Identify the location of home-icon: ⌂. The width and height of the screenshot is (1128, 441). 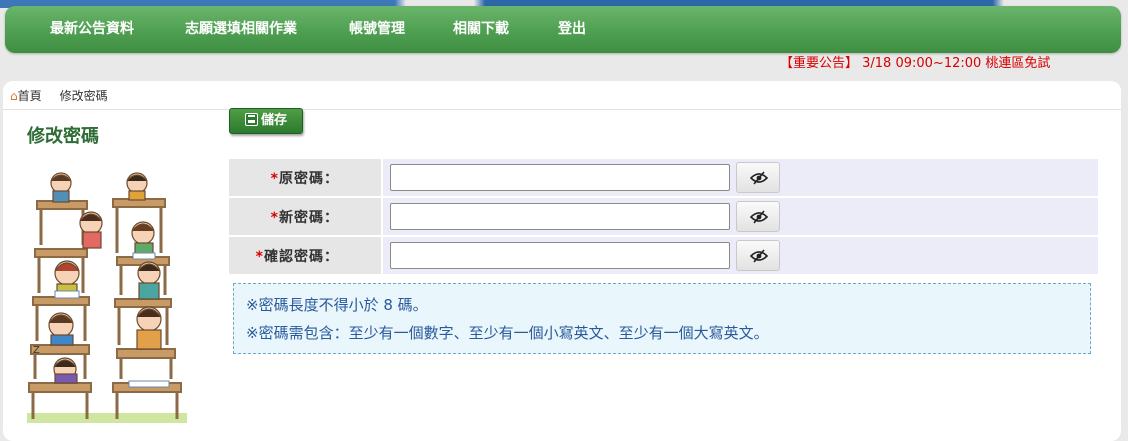
(14, 96).